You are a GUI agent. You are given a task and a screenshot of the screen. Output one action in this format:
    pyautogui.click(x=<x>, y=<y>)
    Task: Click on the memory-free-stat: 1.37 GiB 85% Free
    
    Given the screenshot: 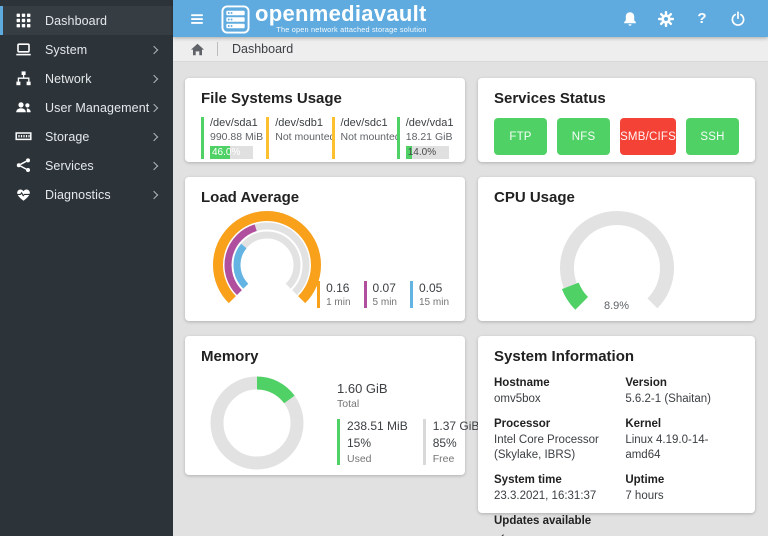 What is the action you would take?
    pyautogui.click(x=450, y=442)
    